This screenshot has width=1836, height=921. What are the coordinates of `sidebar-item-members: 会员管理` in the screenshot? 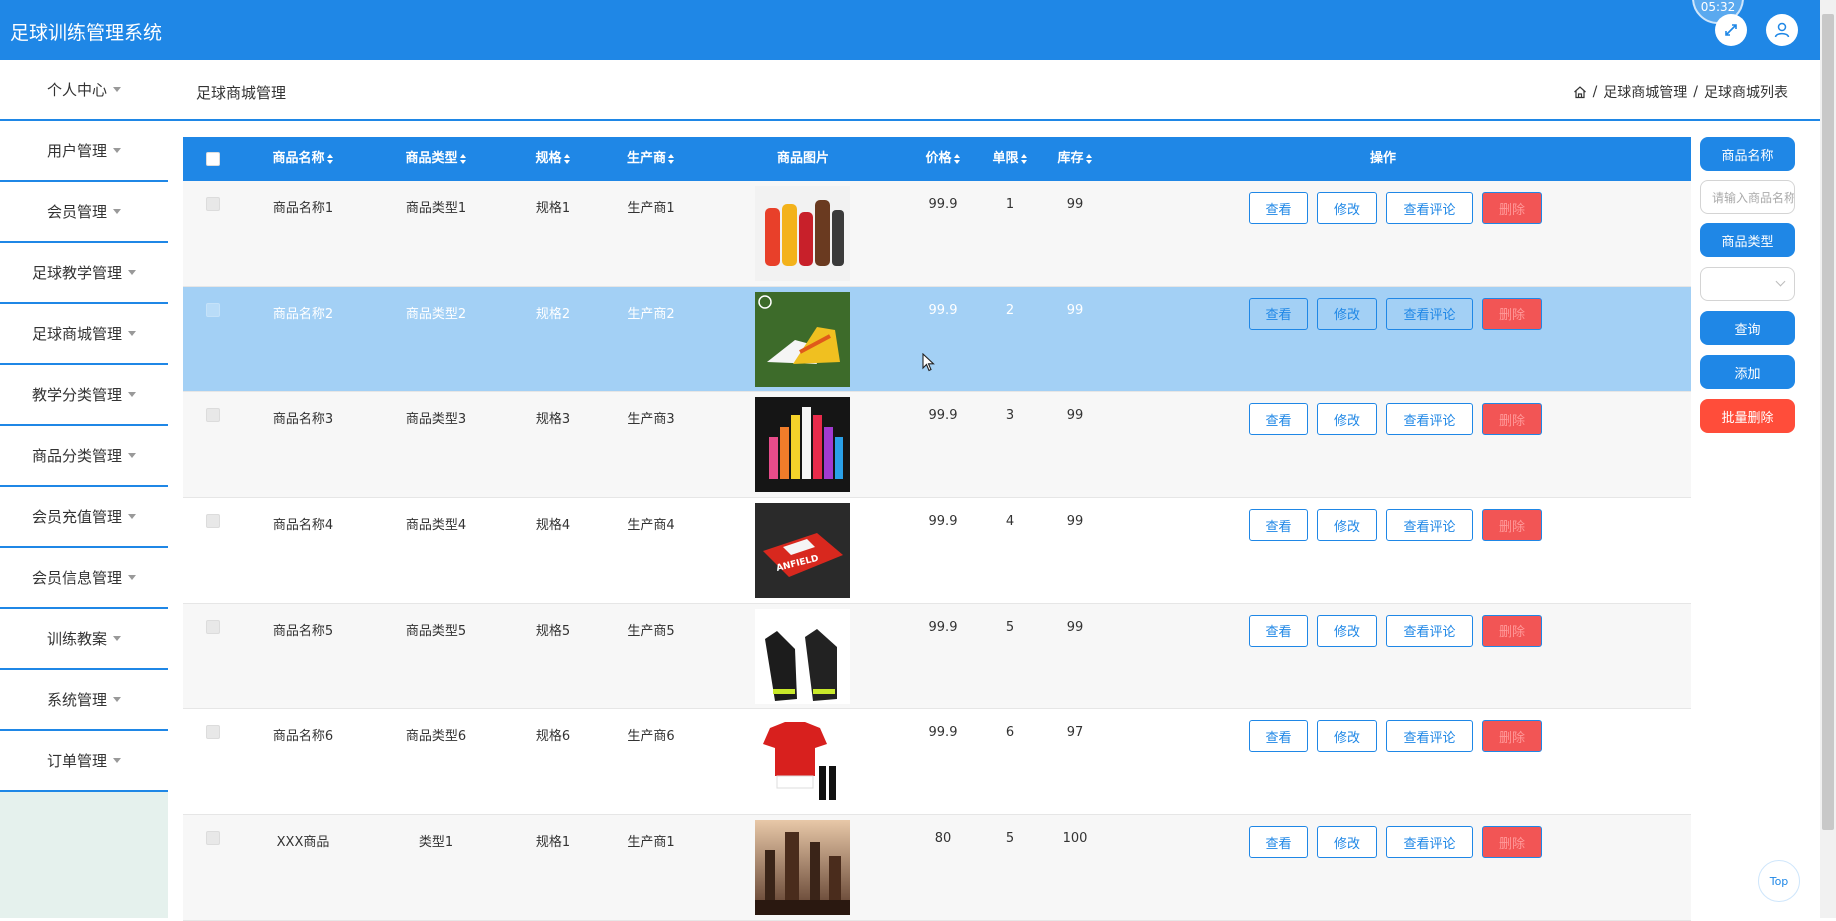 It's located at (84, 212).